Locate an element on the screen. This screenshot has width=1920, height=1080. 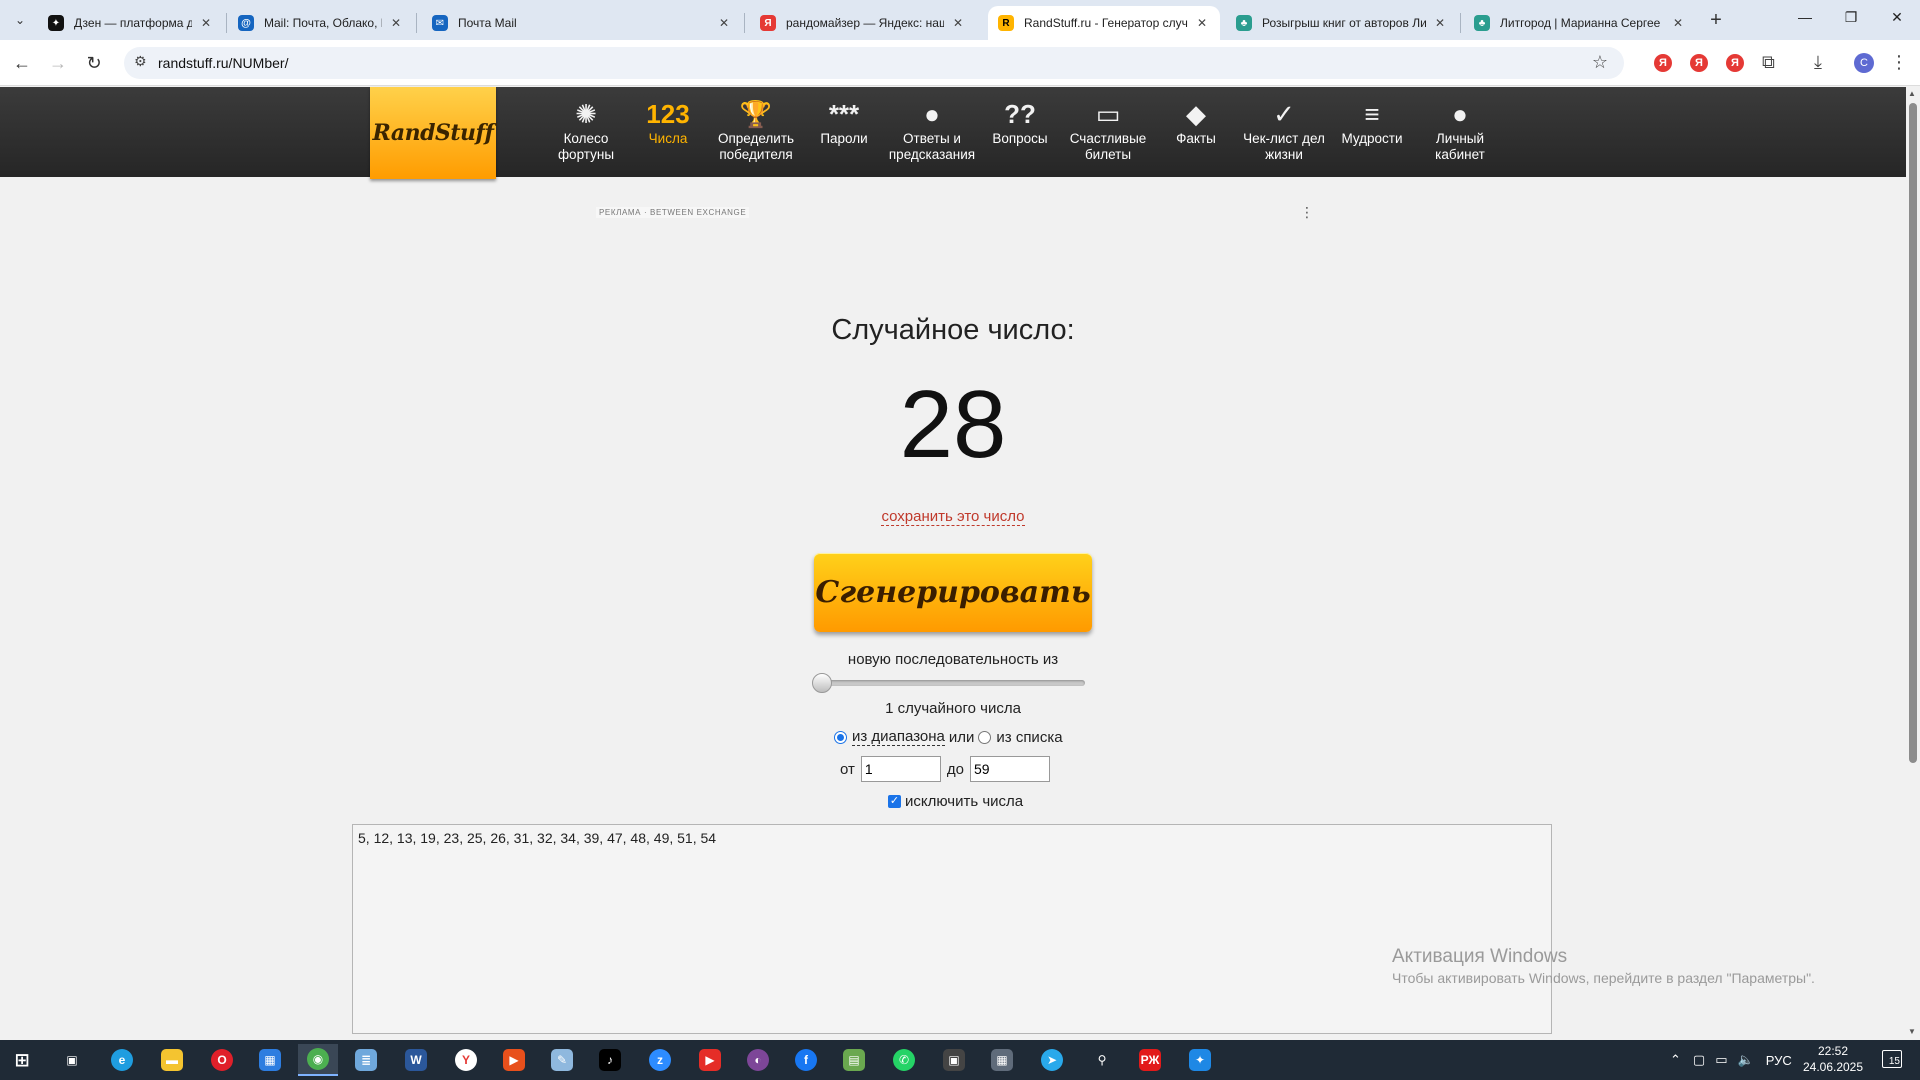
menu-numbers: 123 Числа is located at coordinates (668, 122).